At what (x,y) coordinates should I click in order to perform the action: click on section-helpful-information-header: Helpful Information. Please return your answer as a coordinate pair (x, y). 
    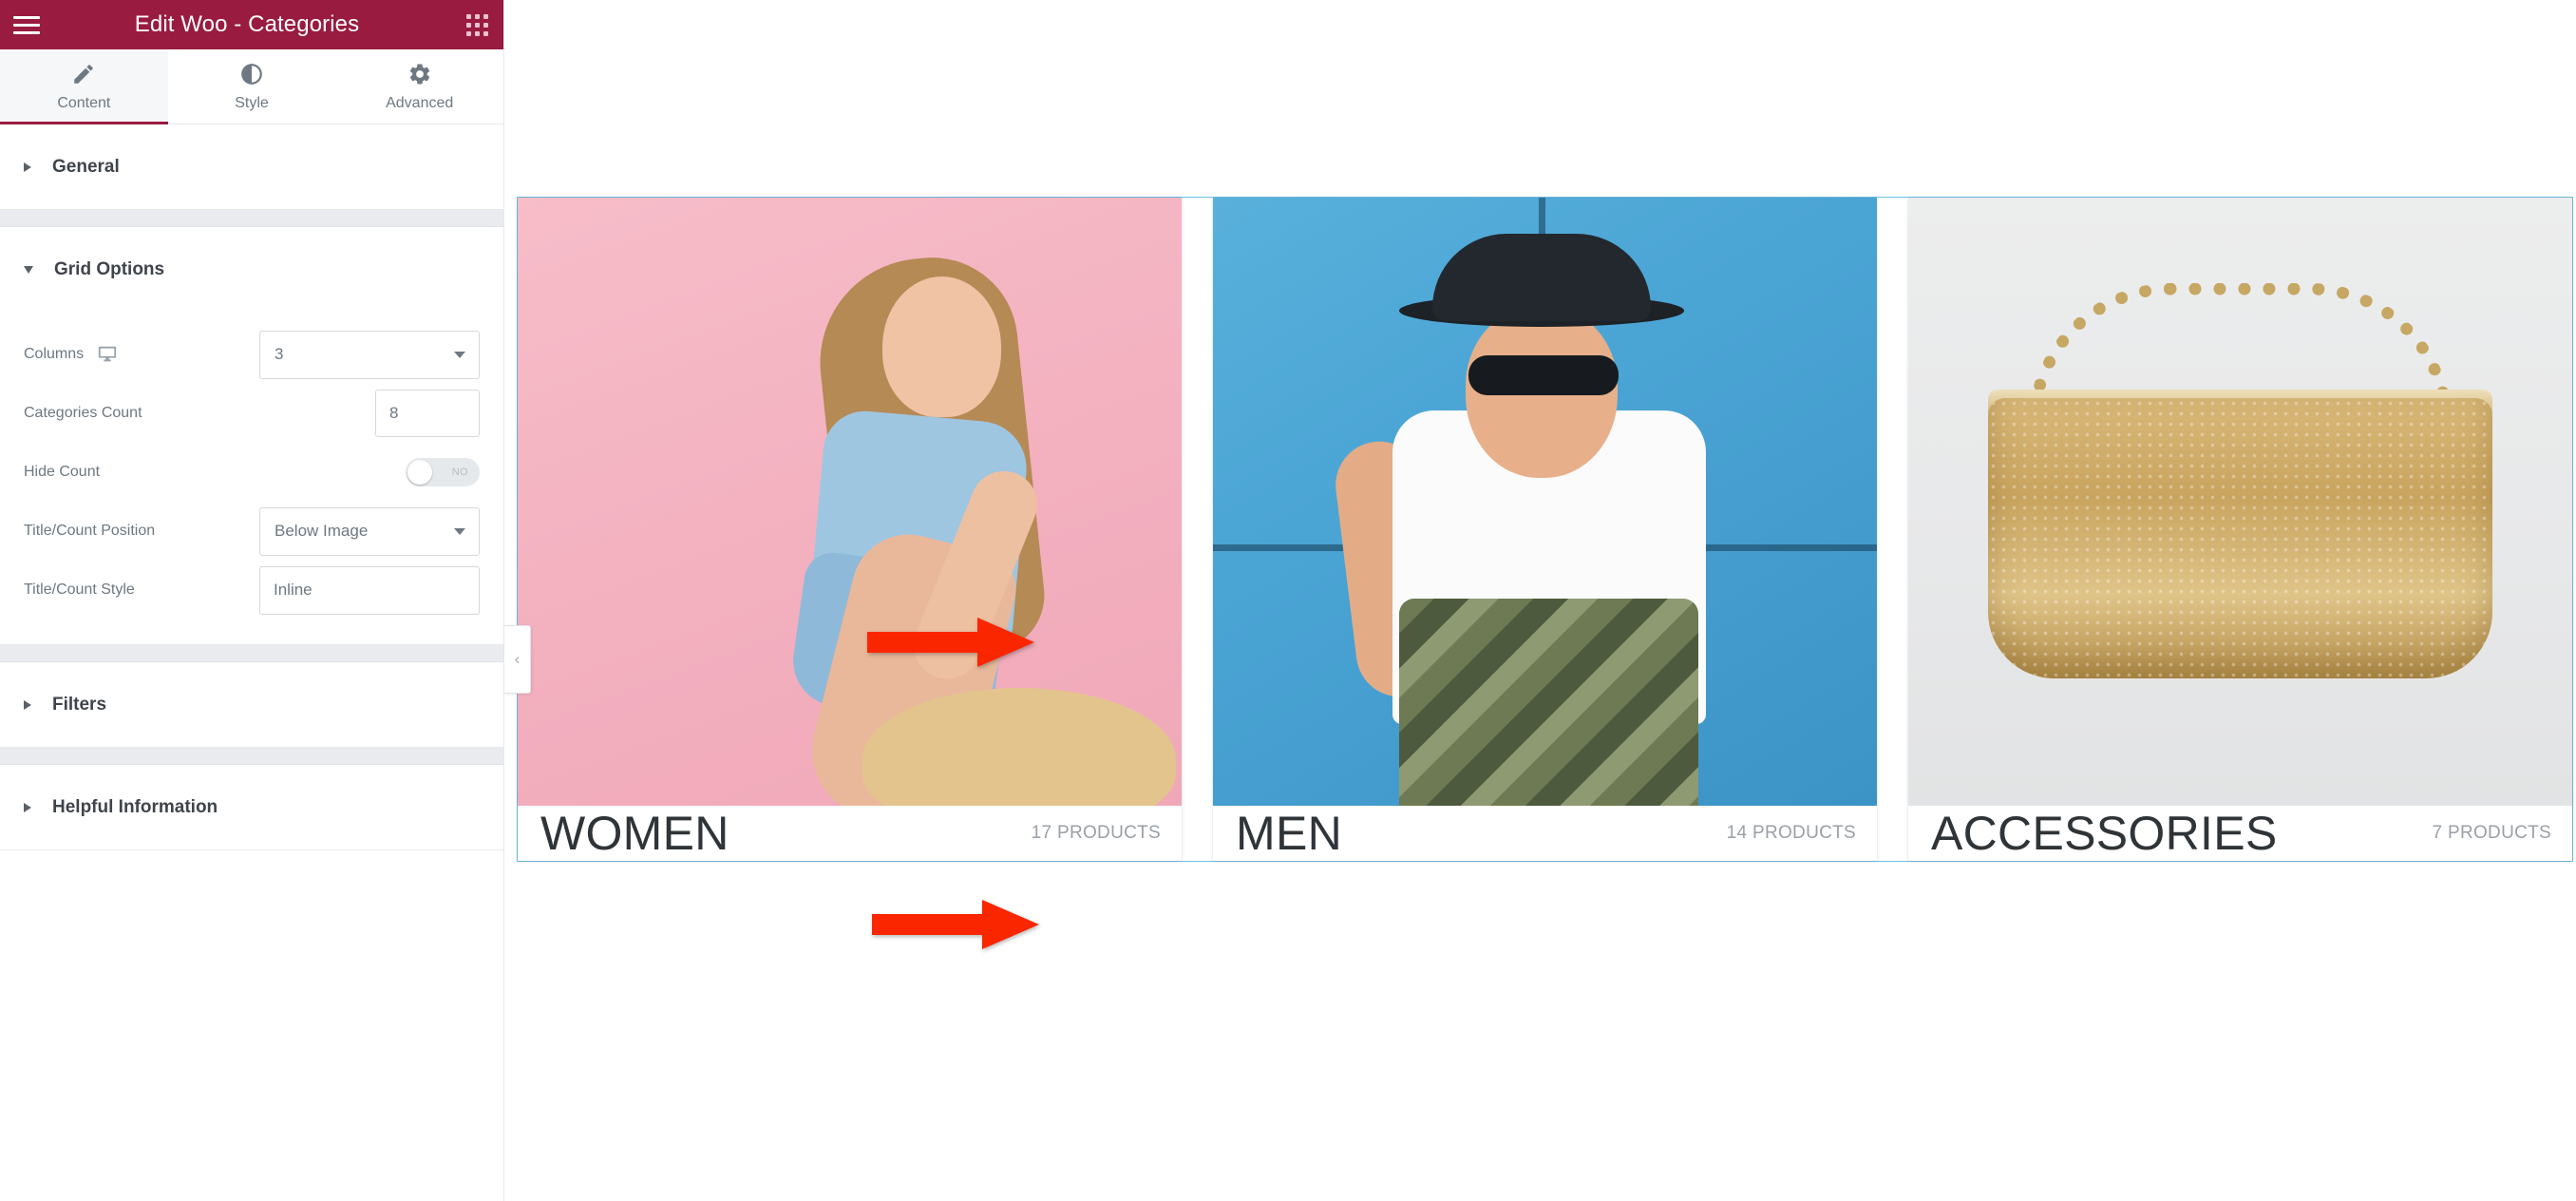
    Looking at the image, I should click on (251, 807).